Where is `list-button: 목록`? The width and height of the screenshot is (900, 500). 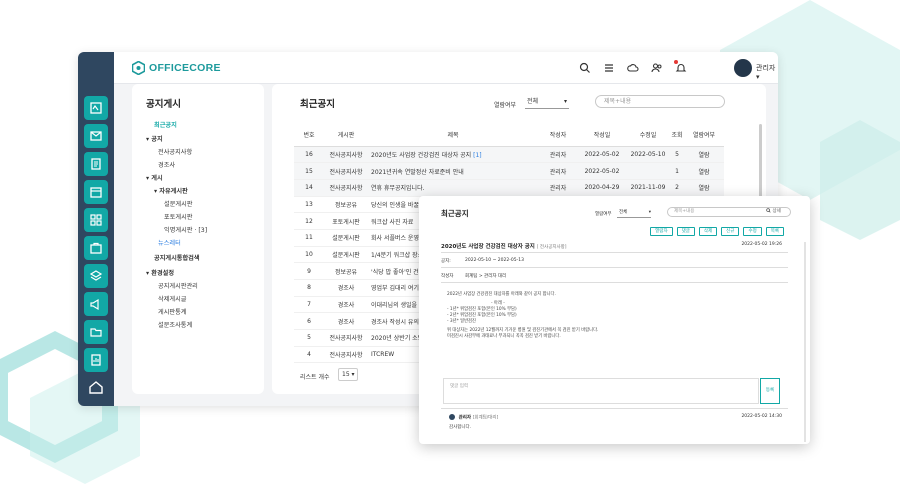
list-button: 목록 is located at coordinates (774, 231).